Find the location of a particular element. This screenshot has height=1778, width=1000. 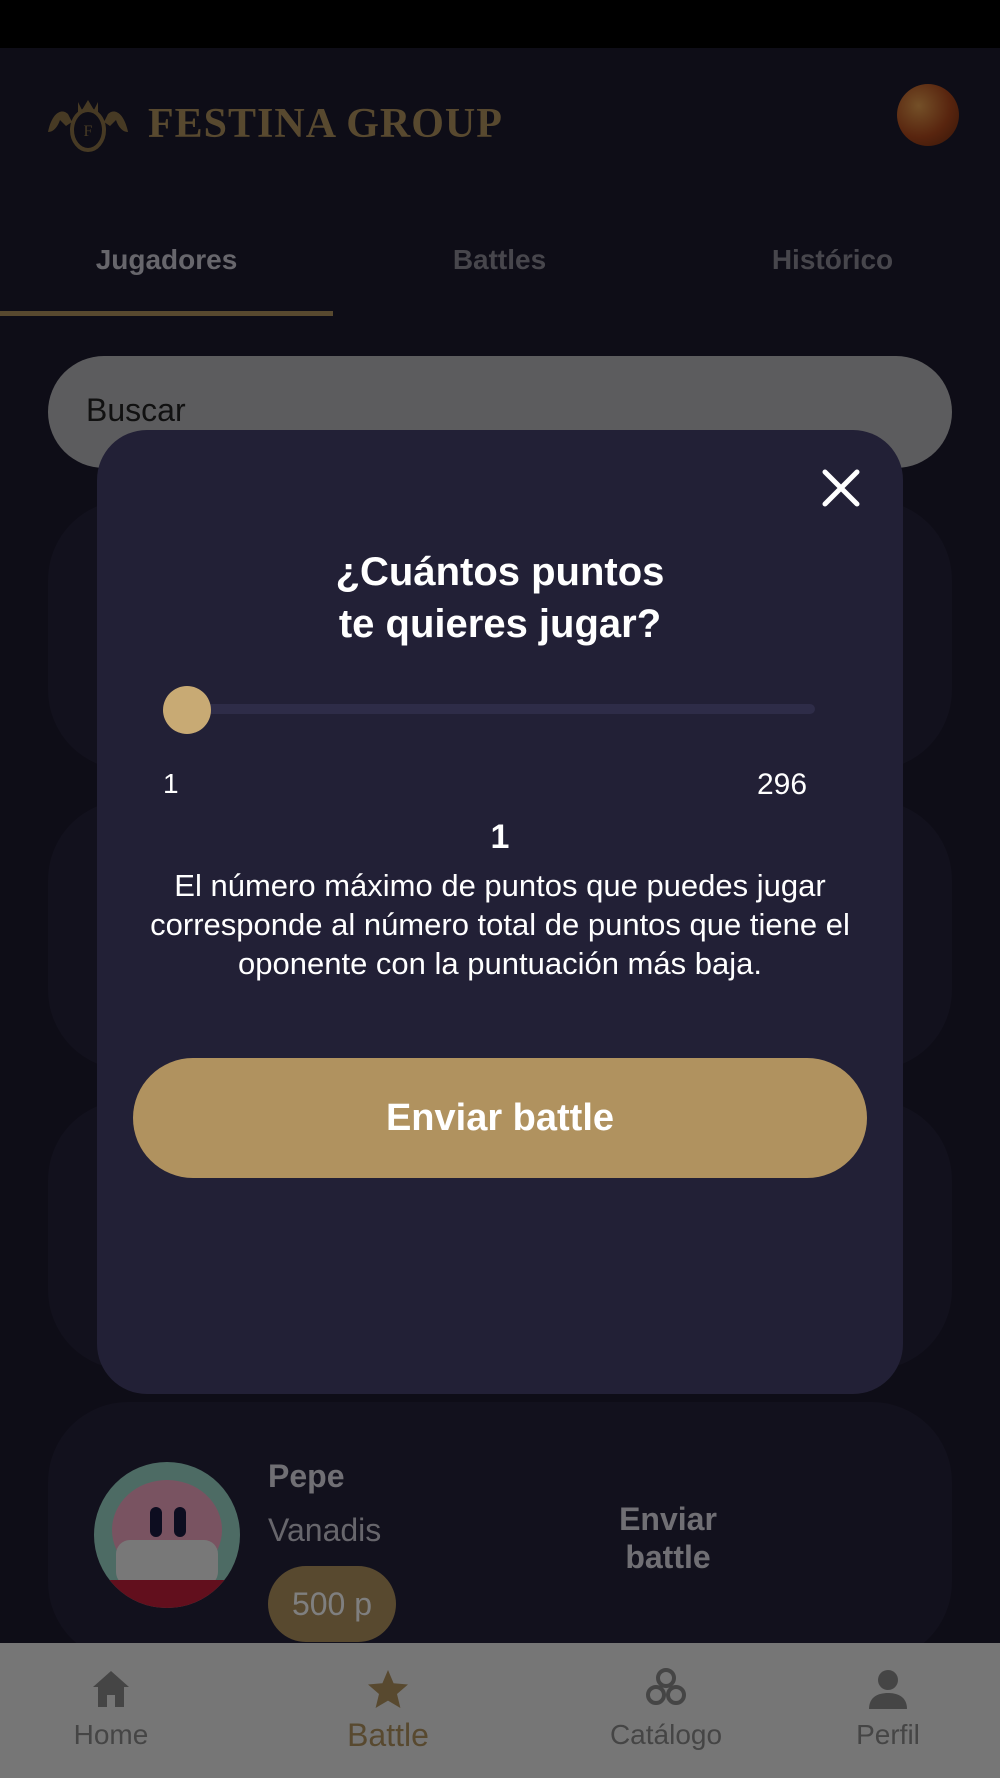

status-bar is located at coordinates (500, 24).